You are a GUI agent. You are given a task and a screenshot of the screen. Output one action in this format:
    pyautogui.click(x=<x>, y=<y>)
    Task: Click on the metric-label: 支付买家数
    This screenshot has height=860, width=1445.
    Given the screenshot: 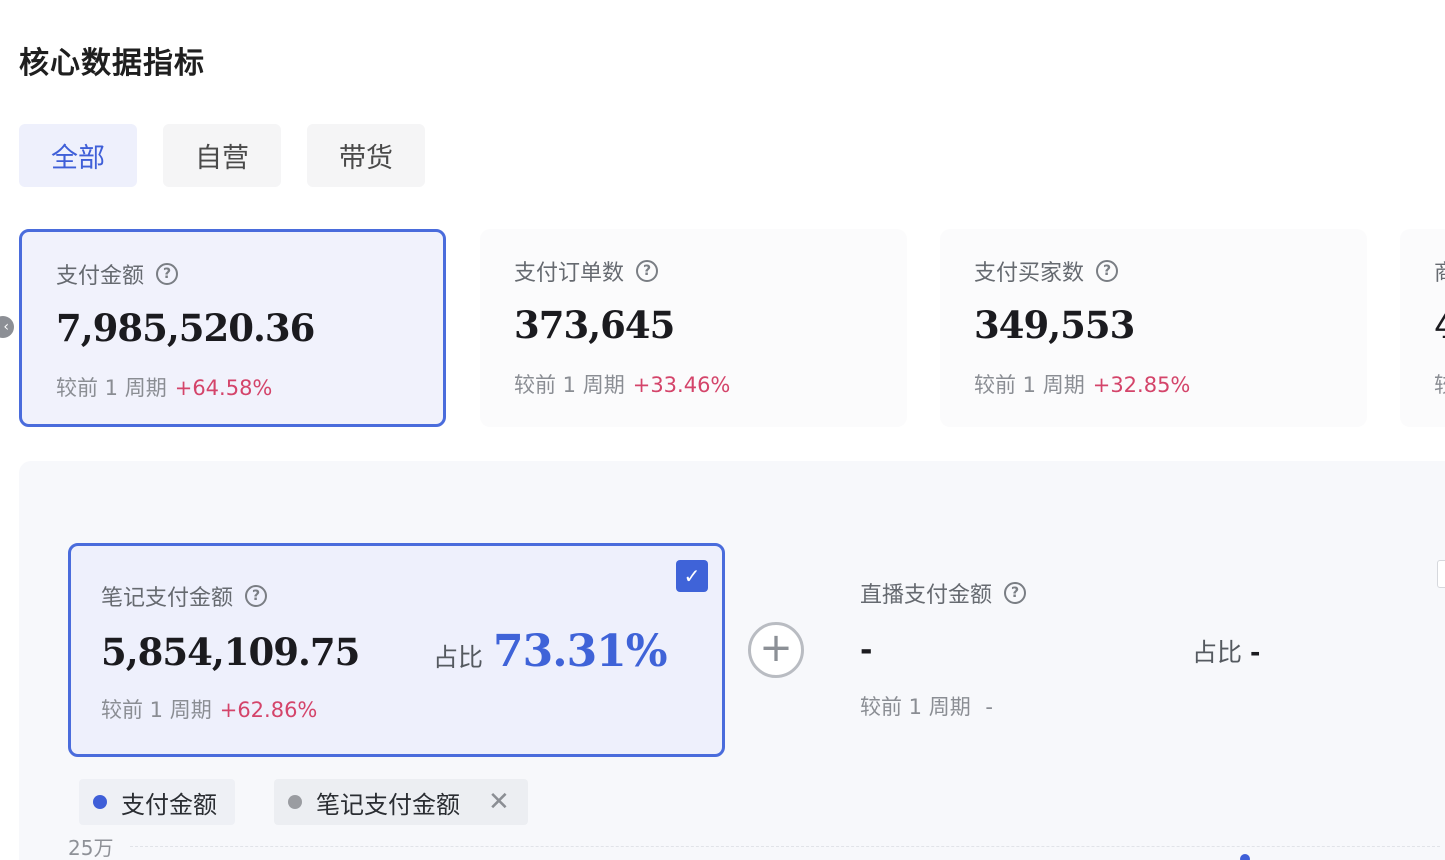 What is the action you would take?
    pyautogui.click(x=1029, y=273)
    